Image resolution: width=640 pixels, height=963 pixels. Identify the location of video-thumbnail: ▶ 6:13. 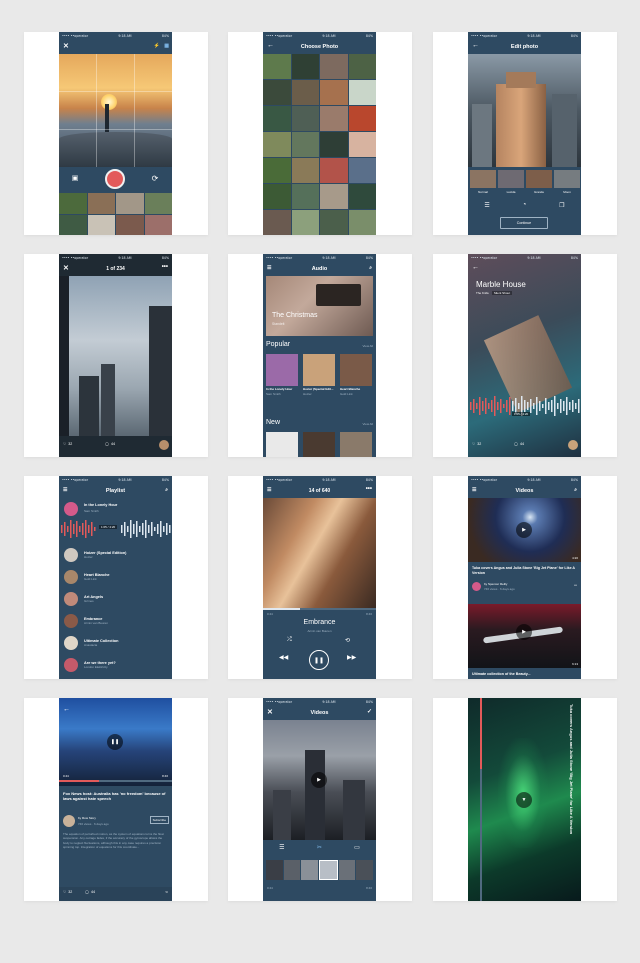
(524, 636).